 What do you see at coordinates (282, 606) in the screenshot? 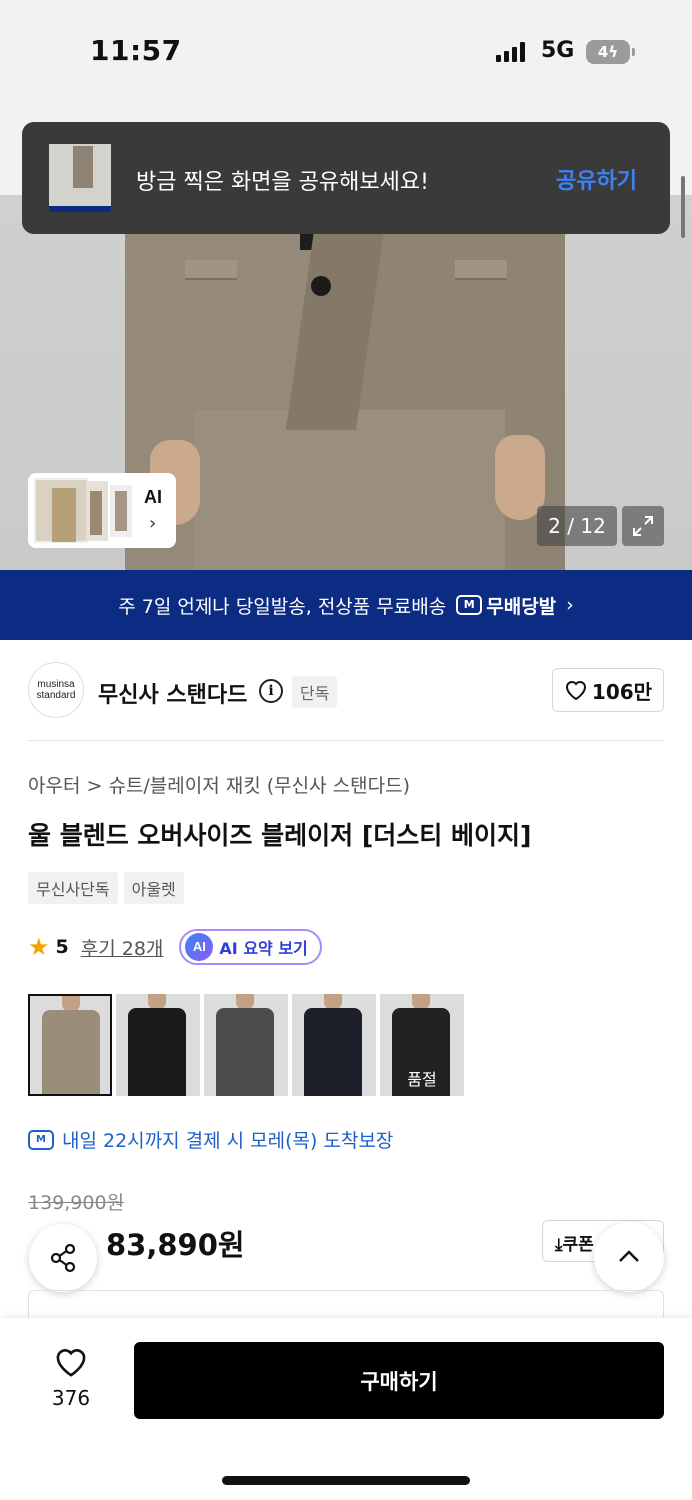
I see `banner-text: 주 7일 언제나 당일발송, 전상품 무료배송` at bounding box center [282, 606].